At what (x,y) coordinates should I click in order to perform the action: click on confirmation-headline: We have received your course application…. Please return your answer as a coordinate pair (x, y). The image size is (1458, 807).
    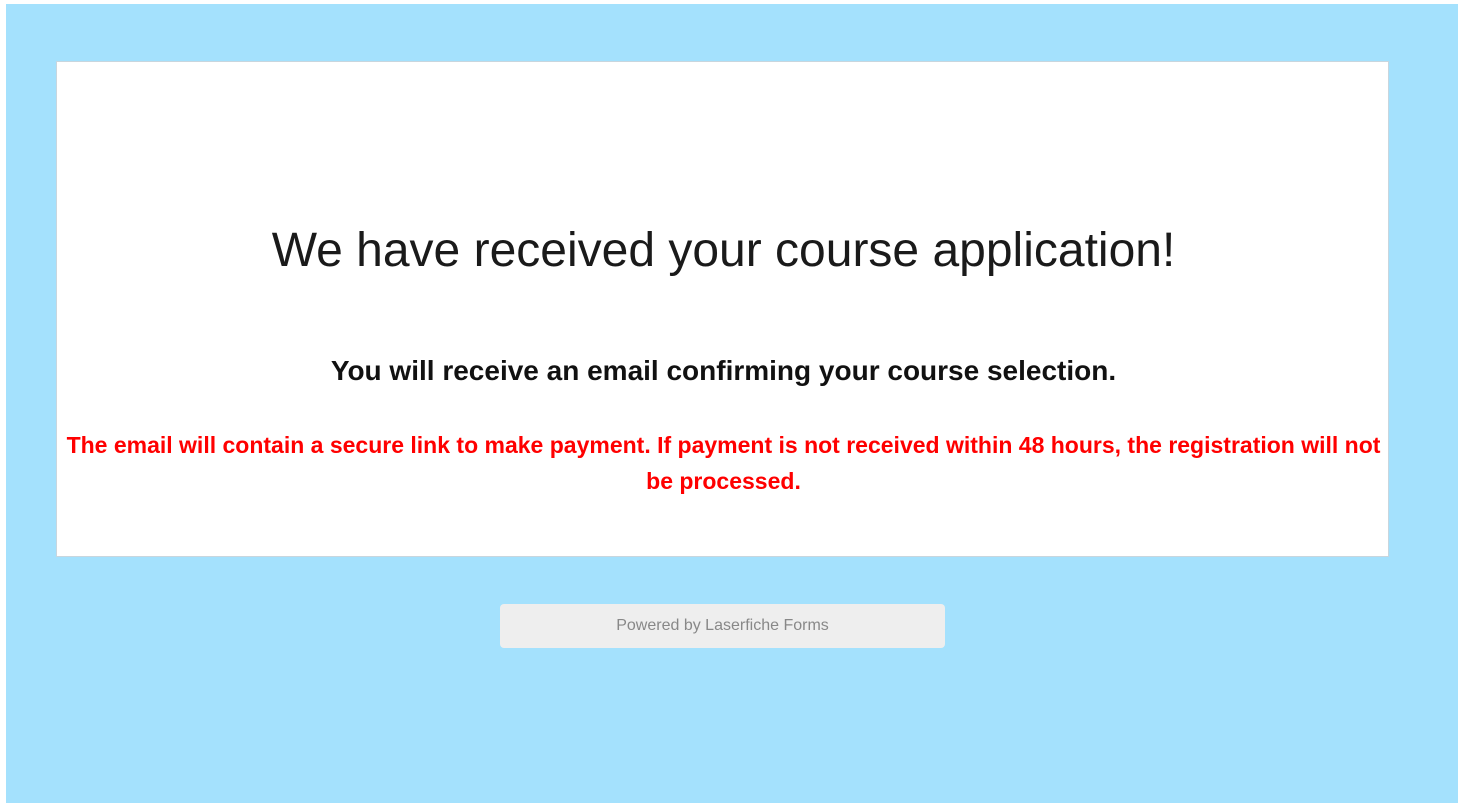
    Looking at the image, I should click on (723, 250).